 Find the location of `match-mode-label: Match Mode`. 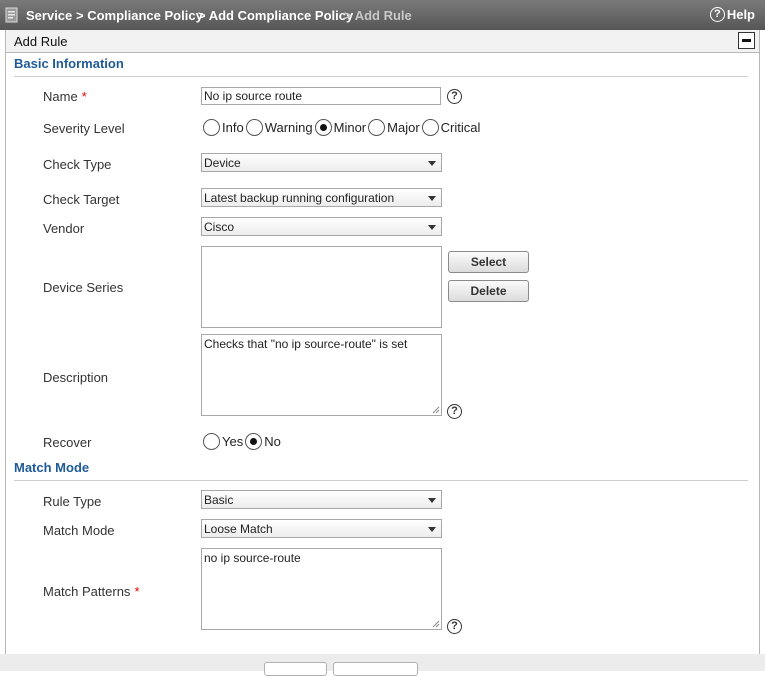

match-mode-label: Match Mode is located at coordinates (79, 530).